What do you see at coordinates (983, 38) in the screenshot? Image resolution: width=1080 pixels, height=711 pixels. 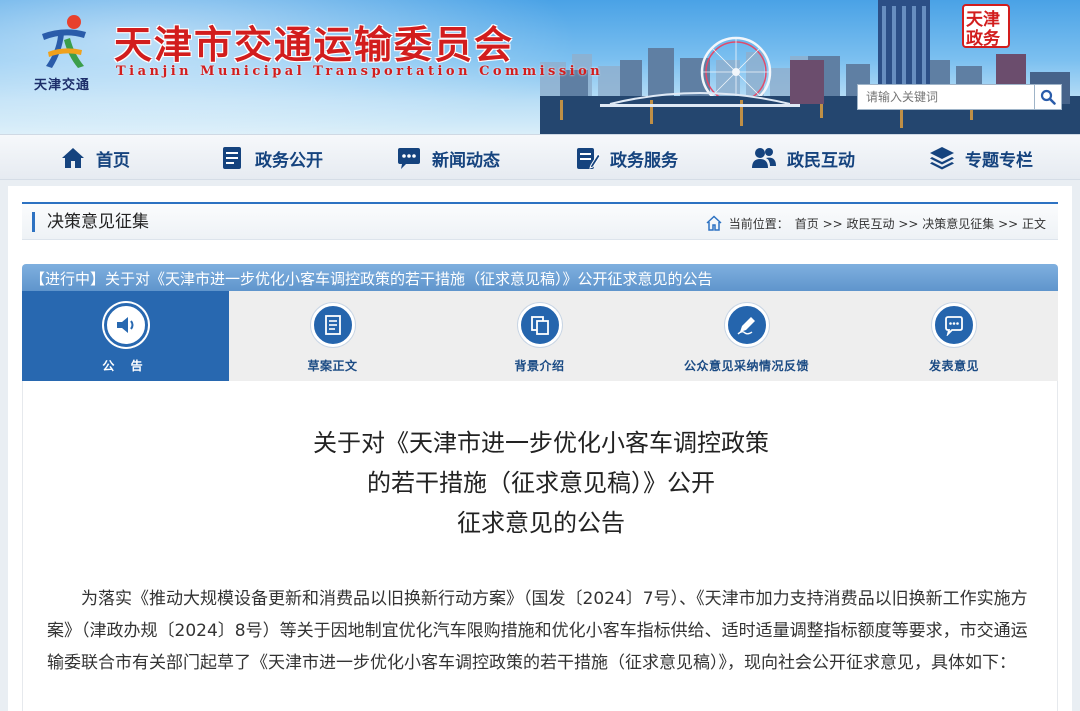 I see `svg-text: 政务` at bounding box center [983, 38].